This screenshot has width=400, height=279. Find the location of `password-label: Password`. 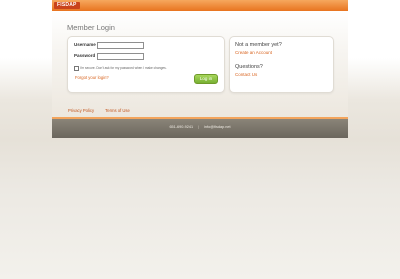

password-label: Password is located at coordinates (85, 55).